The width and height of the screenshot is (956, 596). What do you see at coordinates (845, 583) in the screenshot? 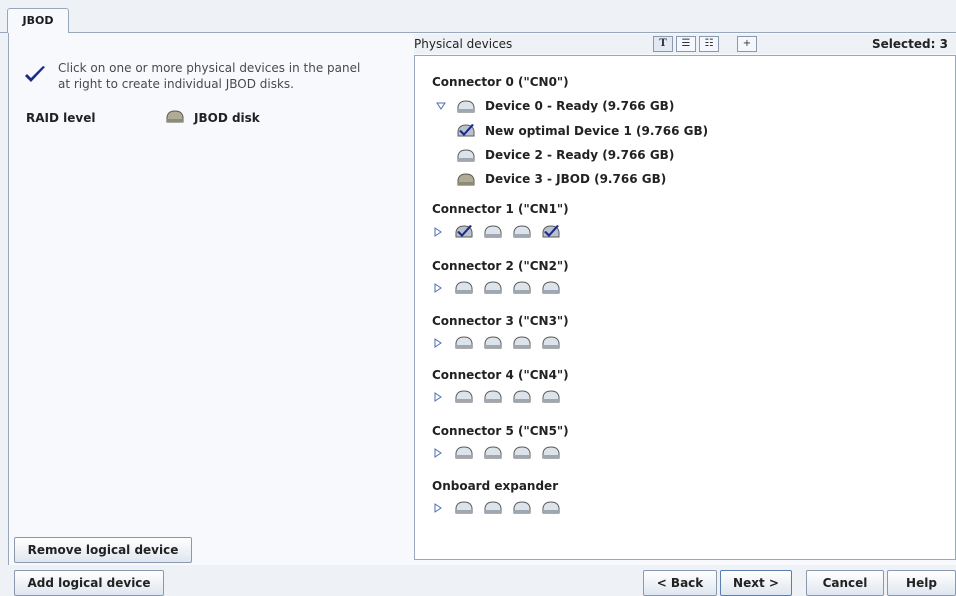
I see `cancel-button: Cancel` at bounding box center [845, 583].